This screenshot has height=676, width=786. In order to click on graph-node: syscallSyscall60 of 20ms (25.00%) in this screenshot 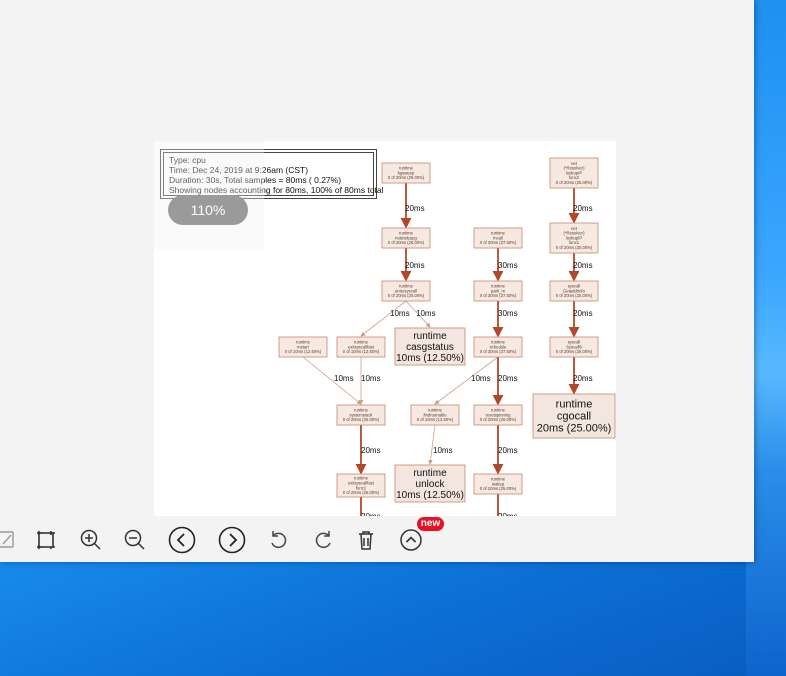, I will do `click(574, 347)`.